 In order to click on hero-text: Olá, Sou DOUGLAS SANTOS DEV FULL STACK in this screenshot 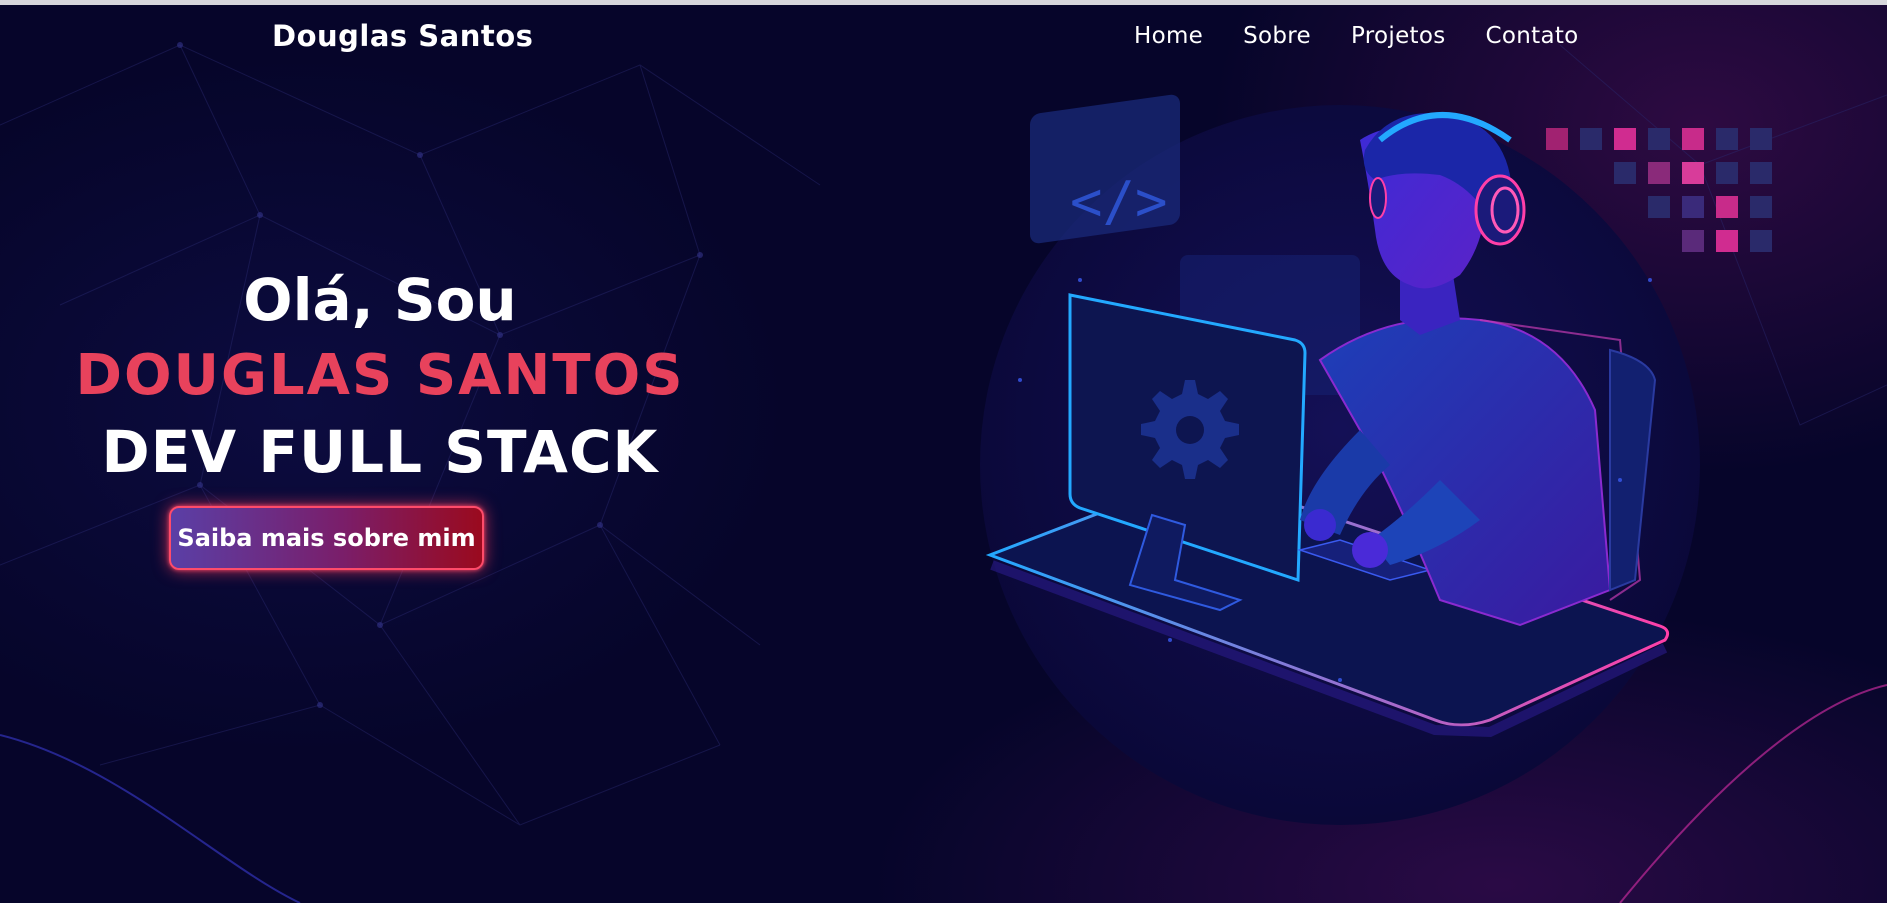, I will do `click(380, 376)`.